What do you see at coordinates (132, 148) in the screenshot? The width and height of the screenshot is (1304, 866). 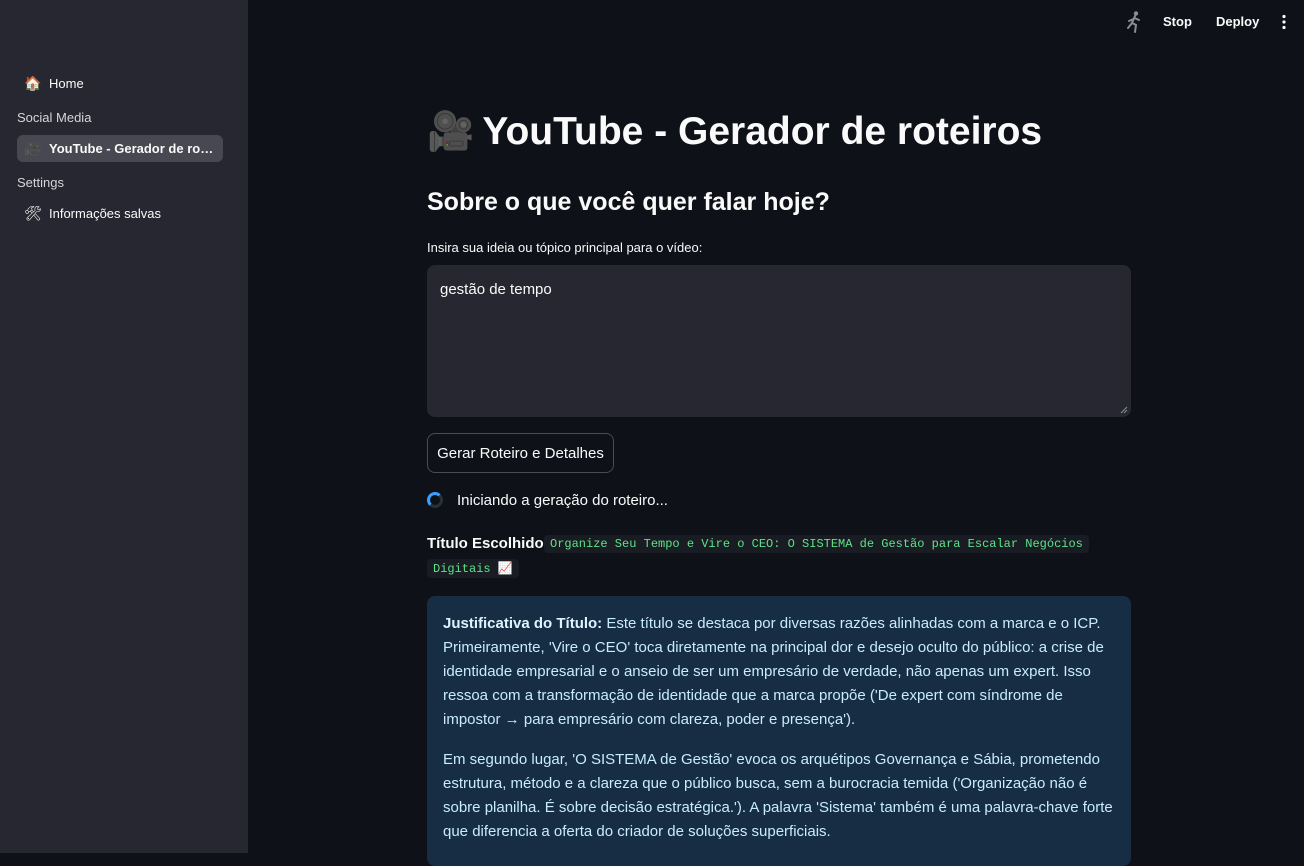 I see `sidebar-item-label: YouTube - Gerador de roteiros` at bounding box center [132, 148].